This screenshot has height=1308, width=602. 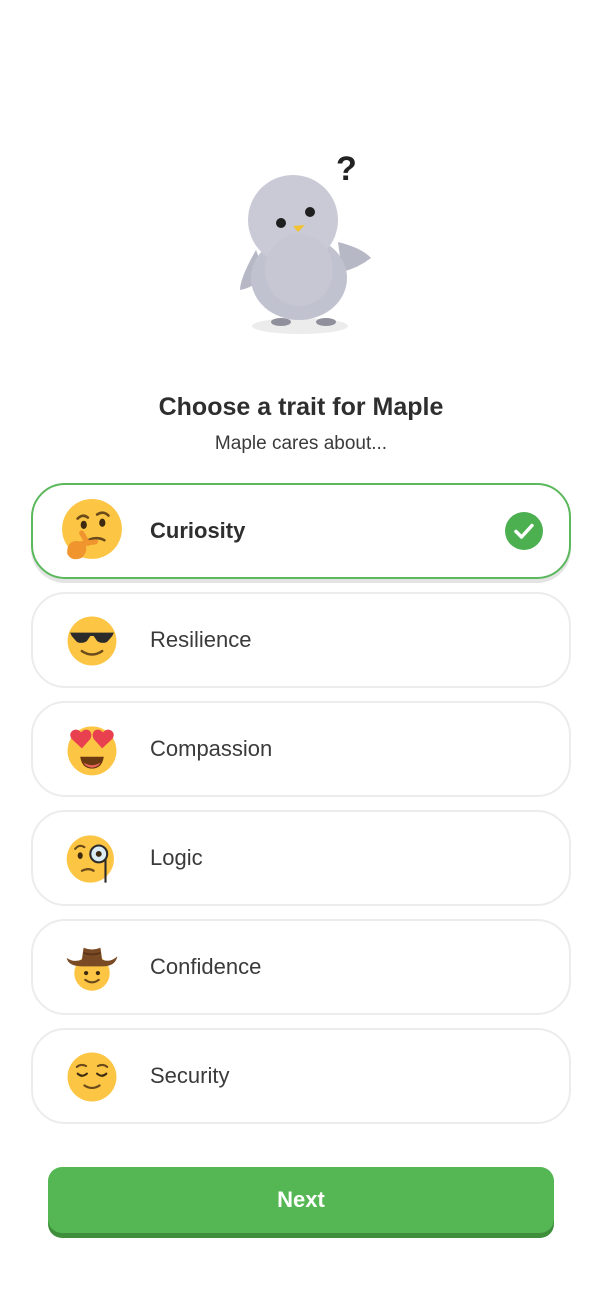 What do you see at coordinates (301, 407) in the screenshot?
I see `page-title: Choose a trait for Maple` at bounding box center [301, 407].